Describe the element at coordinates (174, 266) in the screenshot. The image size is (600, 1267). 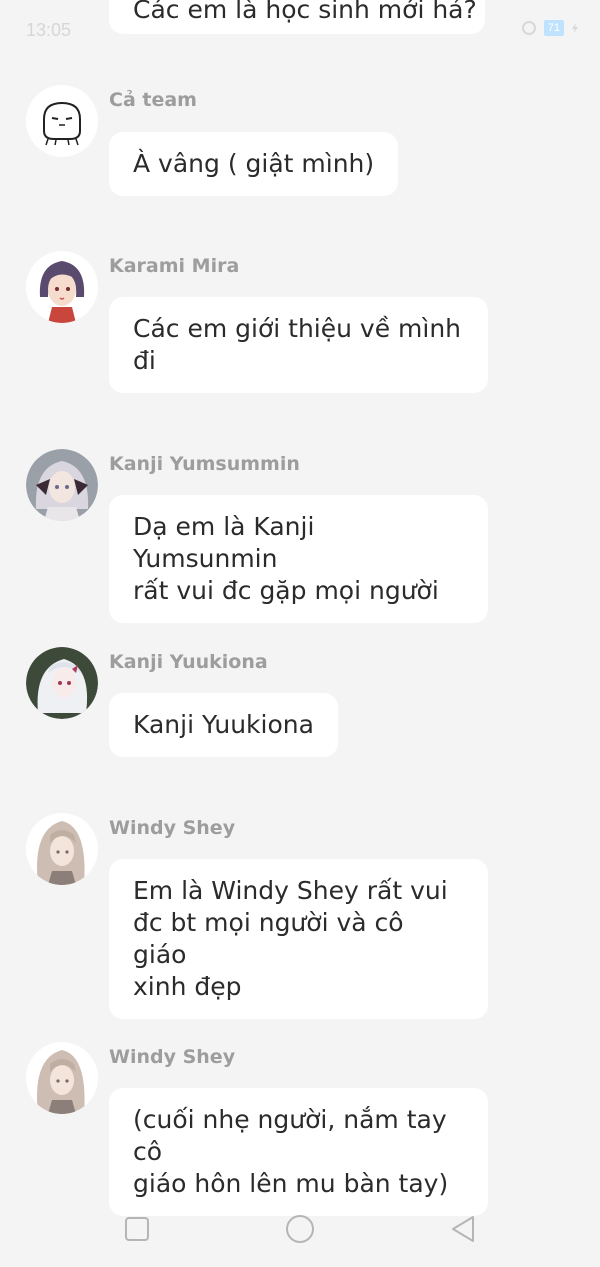
I see `sender-name: Karami Mira` at that location.